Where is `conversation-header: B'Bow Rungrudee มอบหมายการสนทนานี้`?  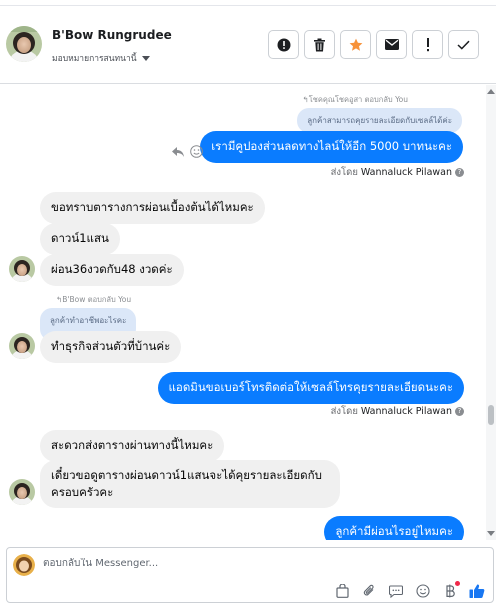
conversation-header: B'Bow Rungrudee มอบหมายการสนทนานี้ is located at coordinates (248, 45).